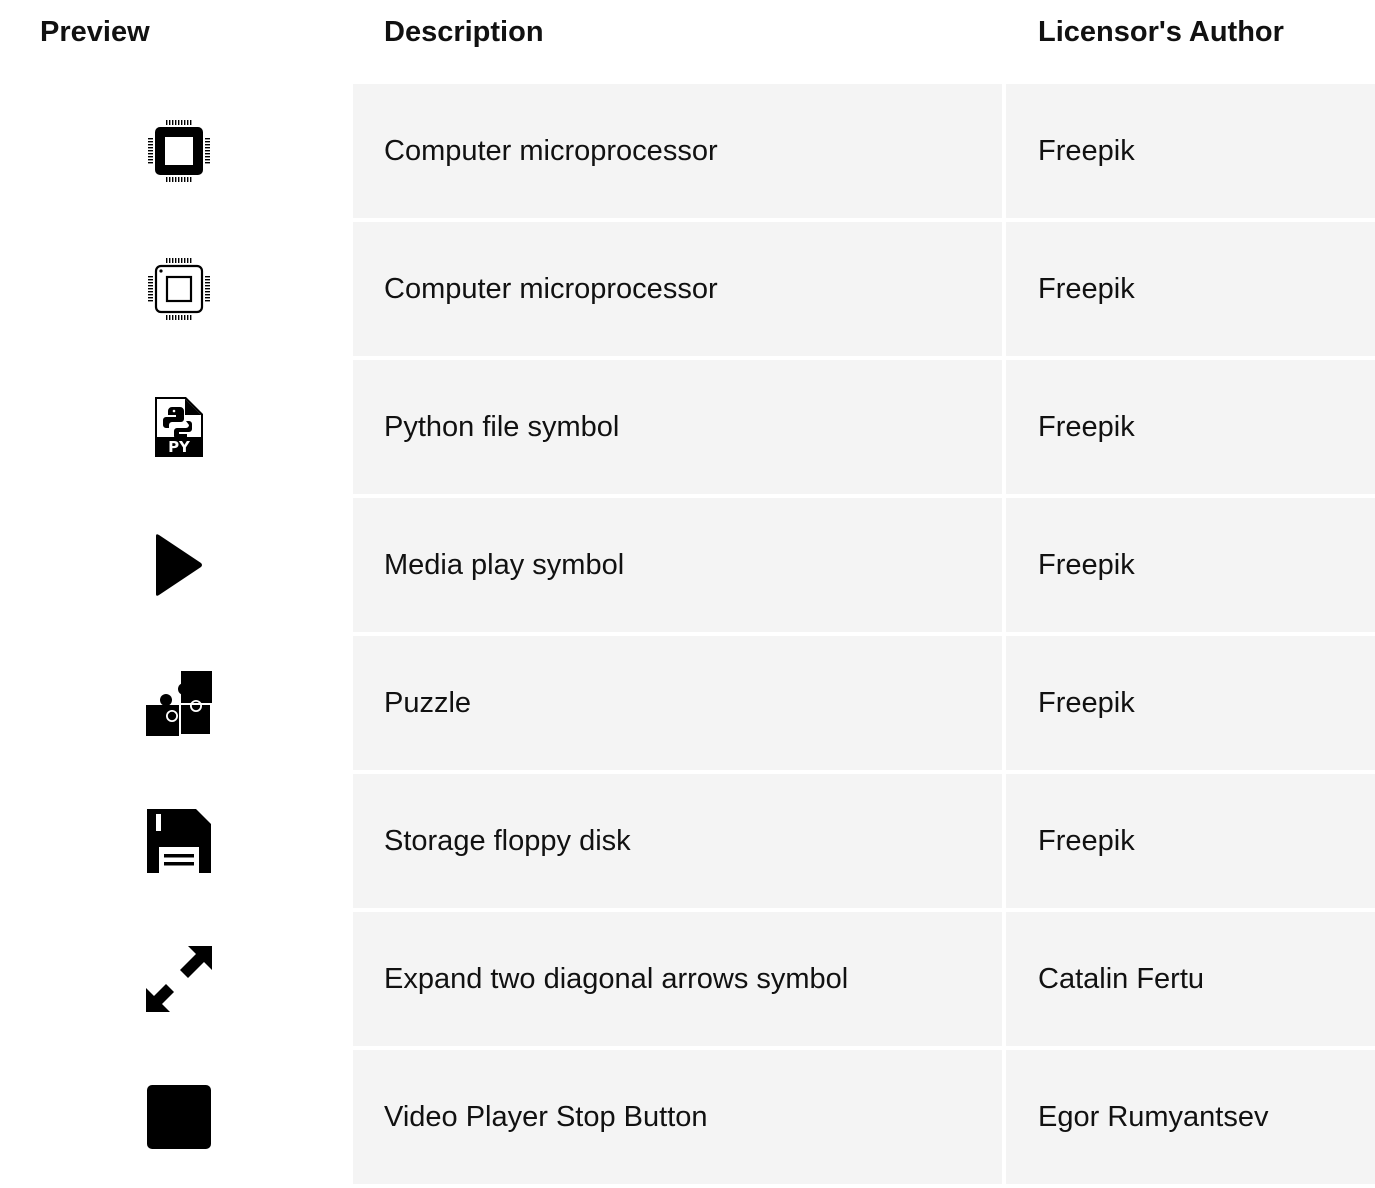 This screenshot has width=1375, height=1188. I want to click on description-text: Video Player Stop Button, so click(546, 1117).